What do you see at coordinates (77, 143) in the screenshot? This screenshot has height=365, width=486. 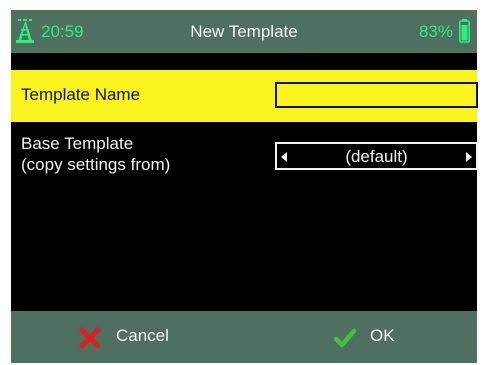 I see `base-template-label: Base Template` at bounding box center [77, 143].